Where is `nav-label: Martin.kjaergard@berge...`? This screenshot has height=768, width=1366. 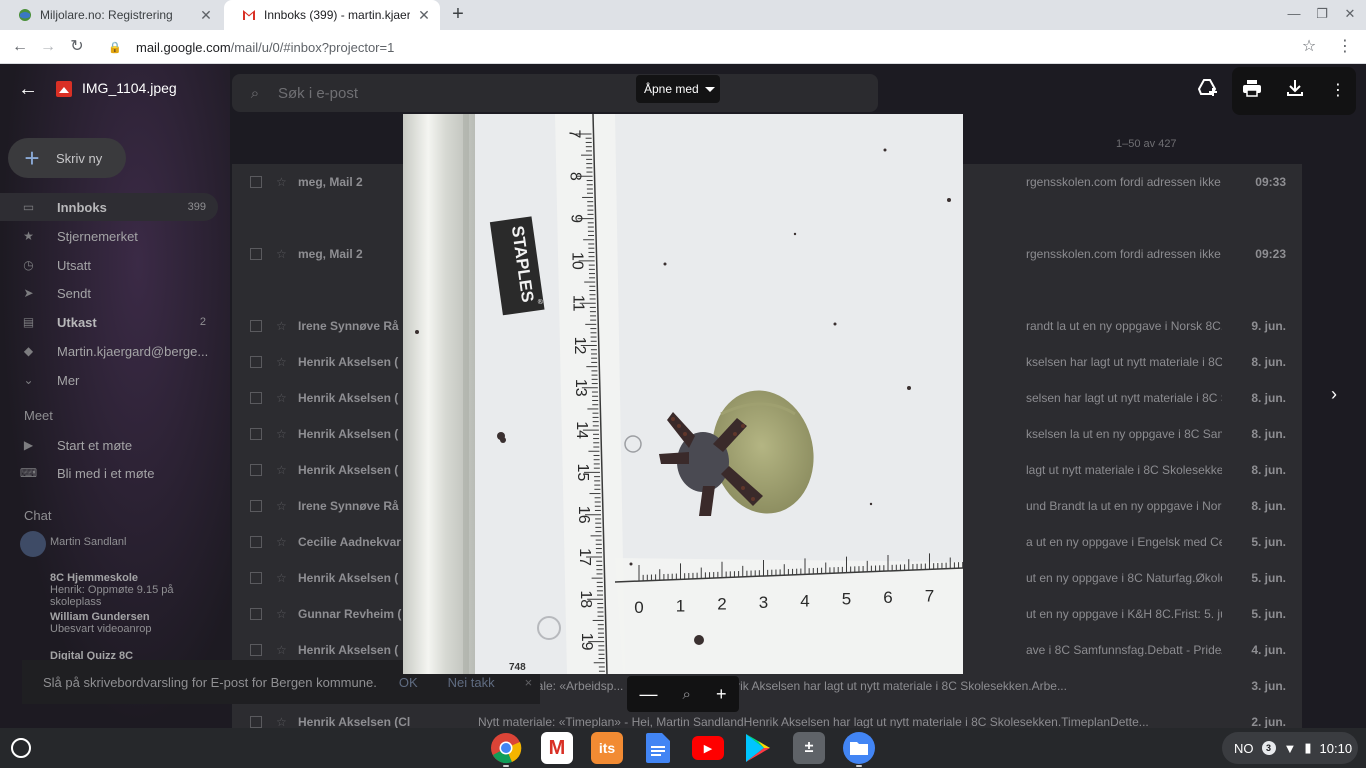
nav-label: Martin.kjaergard@berge... is located at coordinates (133, 351).